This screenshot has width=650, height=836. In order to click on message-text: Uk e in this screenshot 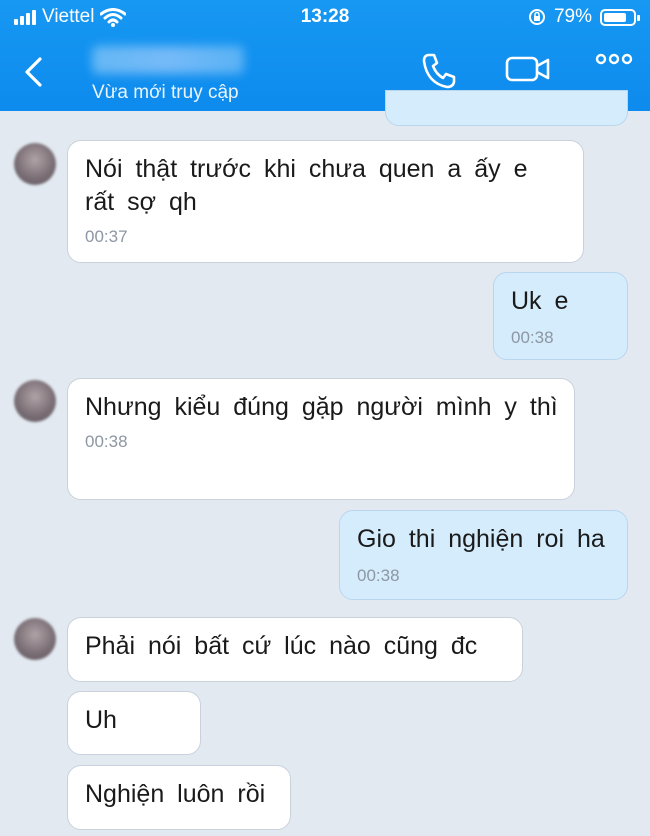, I will do `click(540, 301)`.